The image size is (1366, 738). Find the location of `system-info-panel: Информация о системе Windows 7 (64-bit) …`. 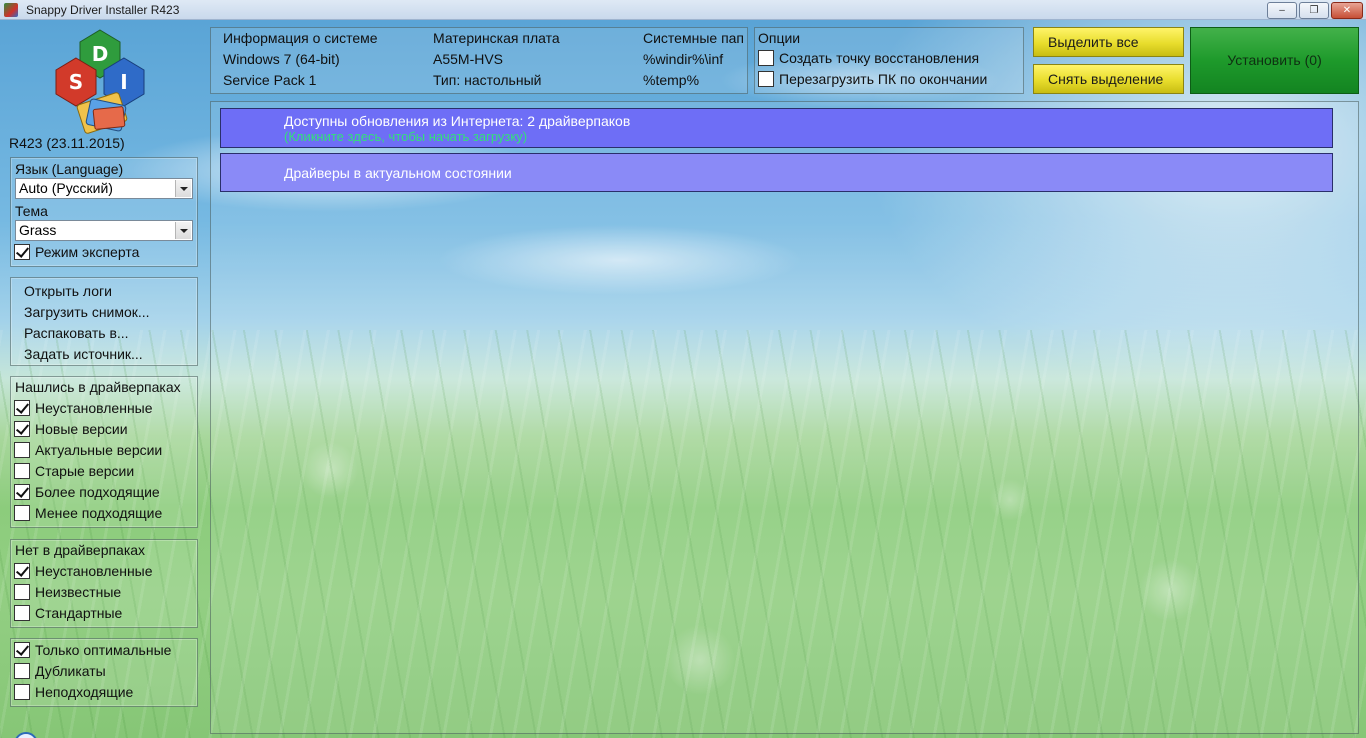

system-info-panel: Информация о системе Windows 7 (64-bit) … is located at coordinates (479, 60).